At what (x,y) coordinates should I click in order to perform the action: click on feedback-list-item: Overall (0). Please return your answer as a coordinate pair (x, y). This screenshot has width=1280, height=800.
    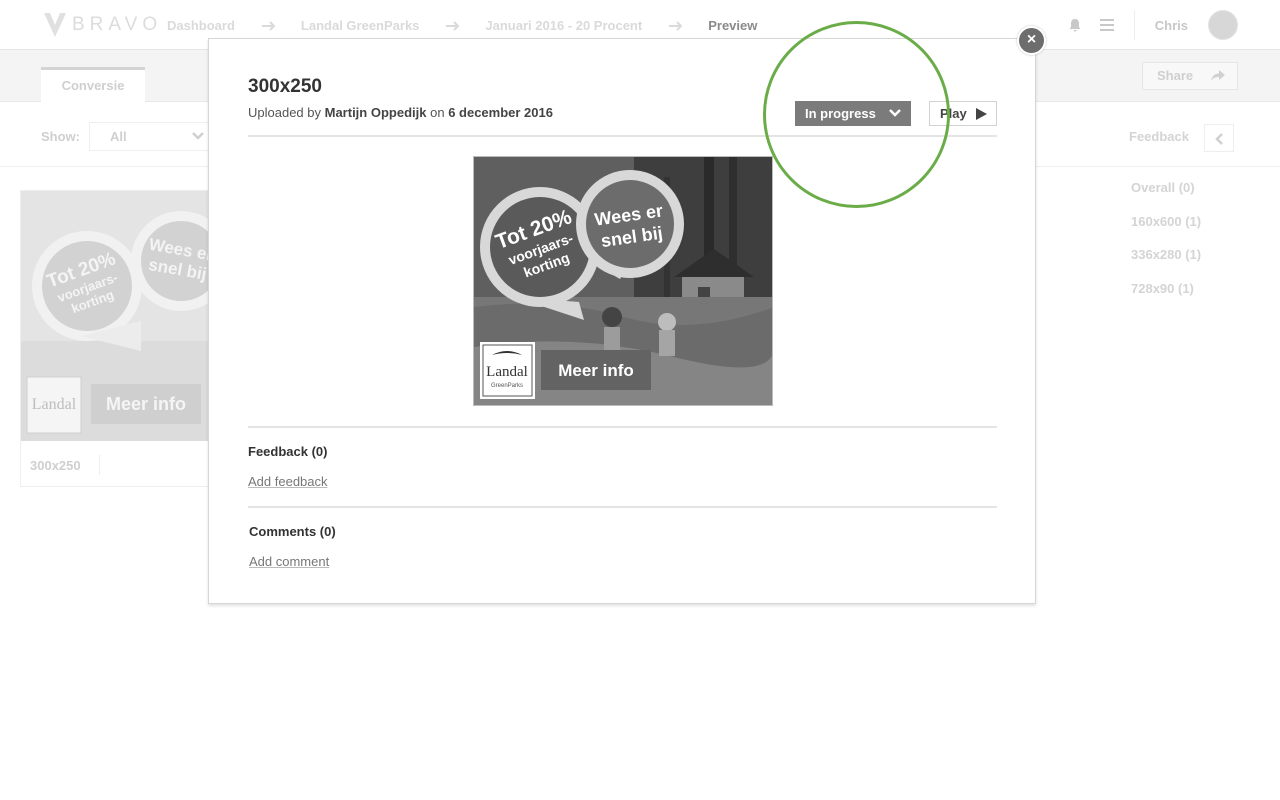
    Looking at the image, I should click on (1166, 197).